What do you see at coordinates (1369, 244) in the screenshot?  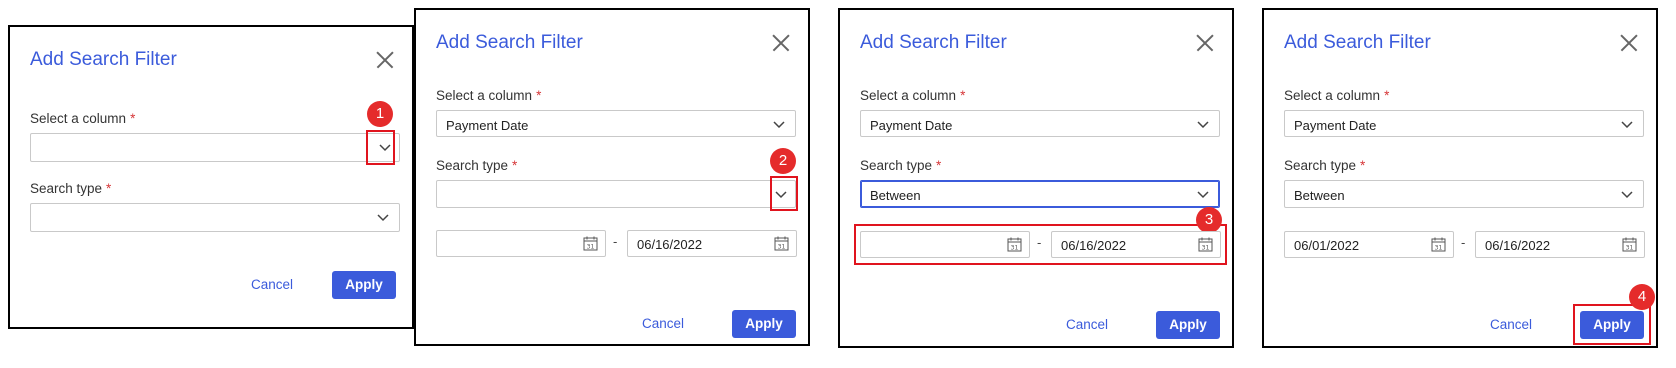 I see `from-date-input: 06/01/2022 31` at bounding box center [1369, 244].